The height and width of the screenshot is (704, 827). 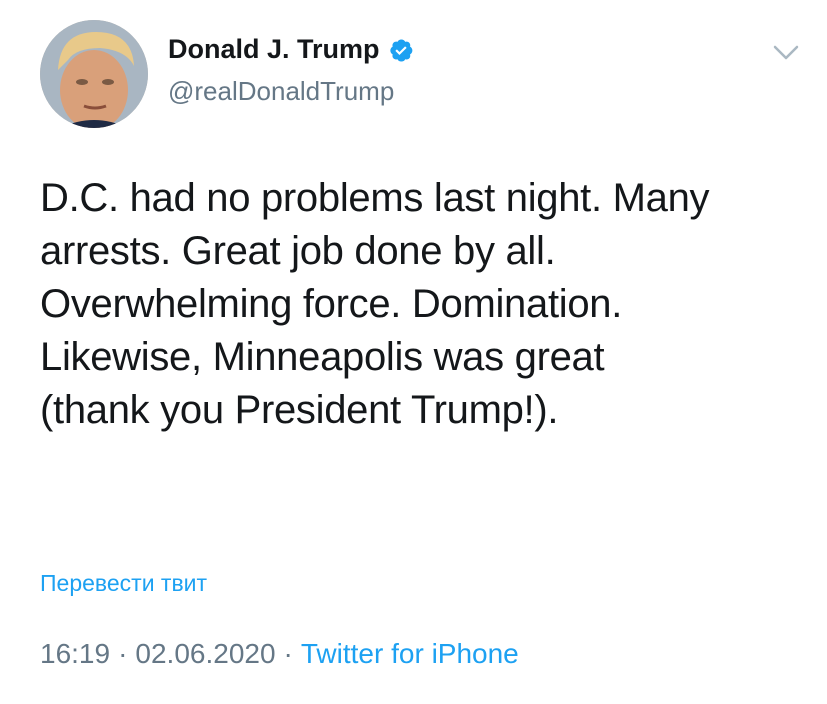 I want to click on tweet-metadata: 16:19 · 02.06.2020 · Twitter for iPhone, so click(x=279, y=654).